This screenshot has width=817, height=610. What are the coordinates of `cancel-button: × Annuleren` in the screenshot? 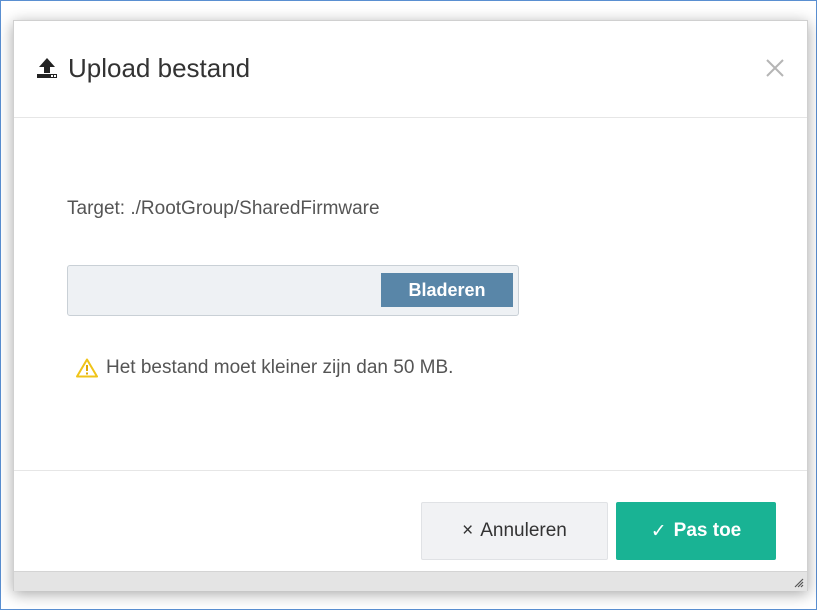 It's located at (514, 531).